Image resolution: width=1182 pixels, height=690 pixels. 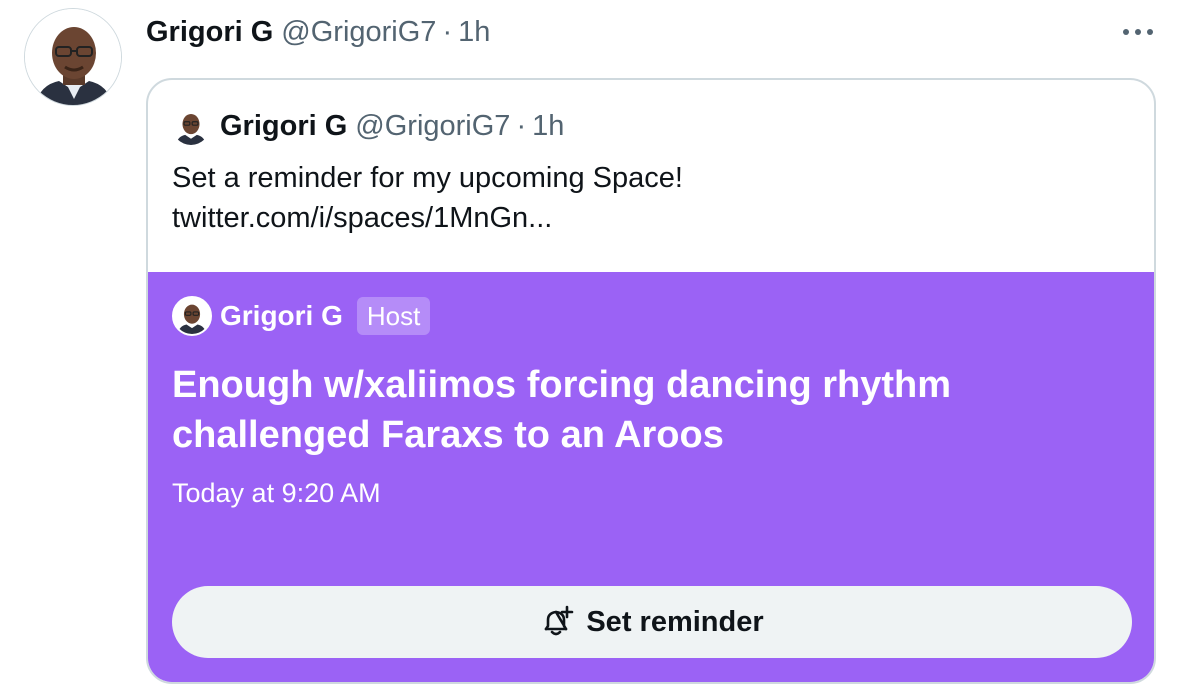 I want to click on quoted-tweet-header: Grigori G @GrigoriG7 · 1h, so click(x=368, y=126).